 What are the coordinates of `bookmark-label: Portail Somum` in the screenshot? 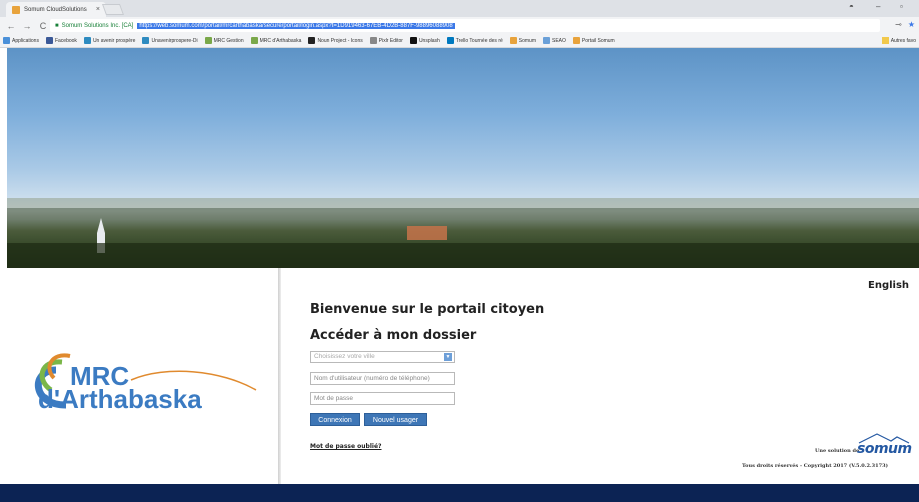 It's located at (598, 40).